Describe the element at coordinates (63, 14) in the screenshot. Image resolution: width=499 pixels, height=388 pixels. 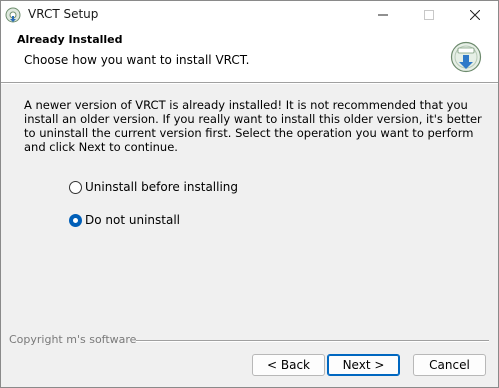
I see `window-title: VRCT Setup` at that location.